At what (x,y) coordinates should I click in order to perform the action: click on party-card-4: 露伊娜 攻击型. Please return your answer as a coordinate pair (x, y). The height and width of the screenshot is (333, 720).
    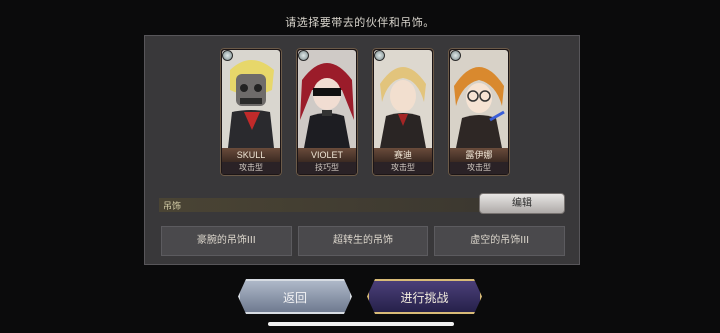
    Looking at the image, I should click on (479, 112).